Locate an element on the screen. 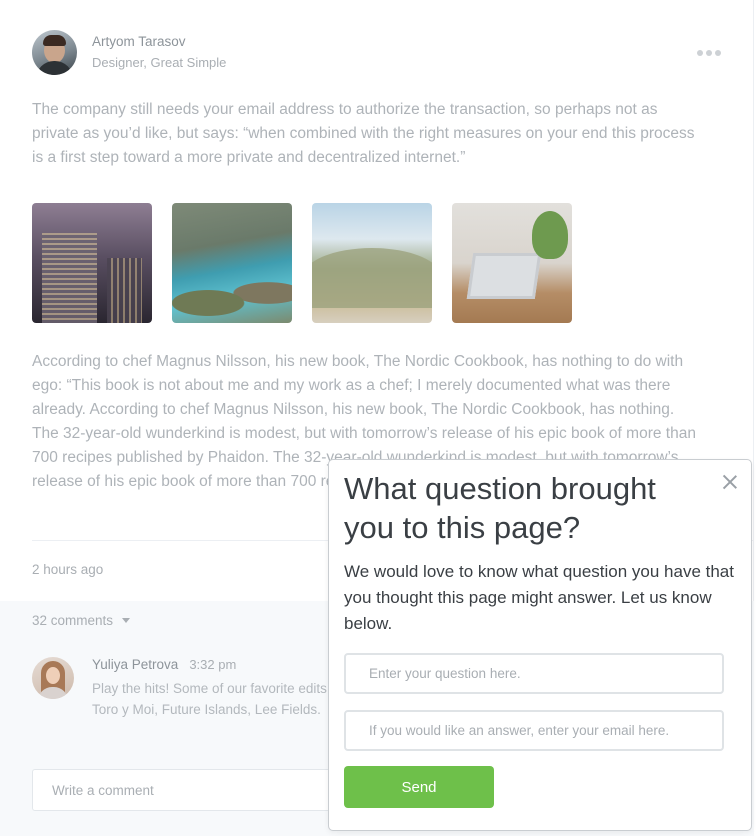 The width and height of the screenshot is (756, 836). photo-gallery is located at coordinates (302, 263).